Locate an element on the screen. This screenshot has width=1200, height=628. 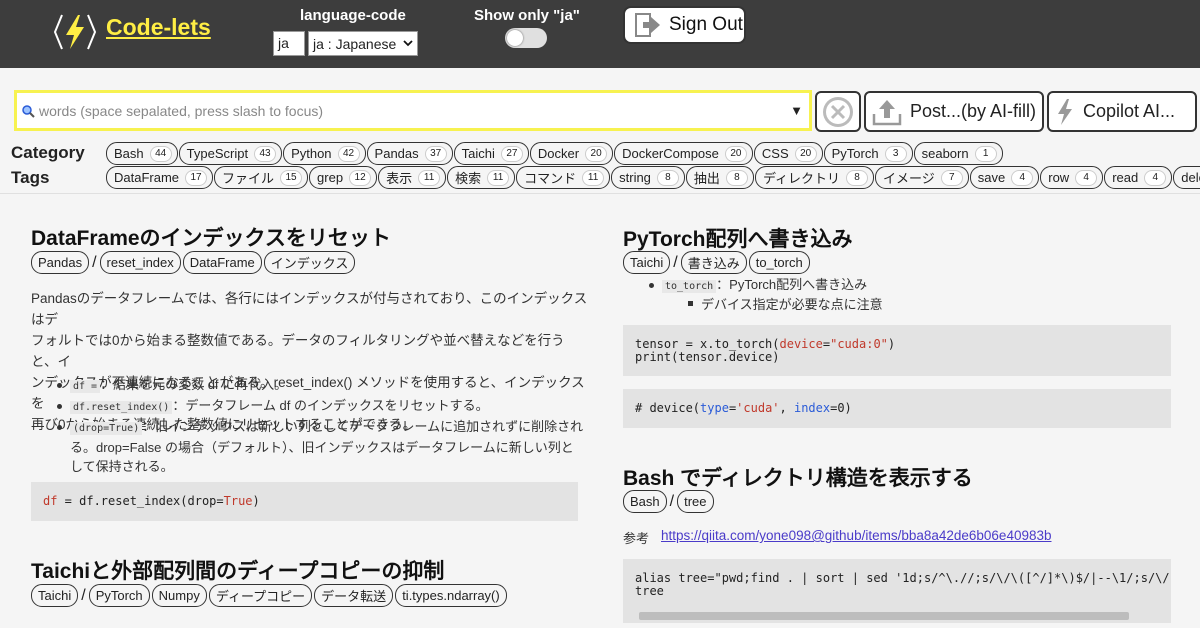
chip-count: 8 is located at coordinates (667, 177).